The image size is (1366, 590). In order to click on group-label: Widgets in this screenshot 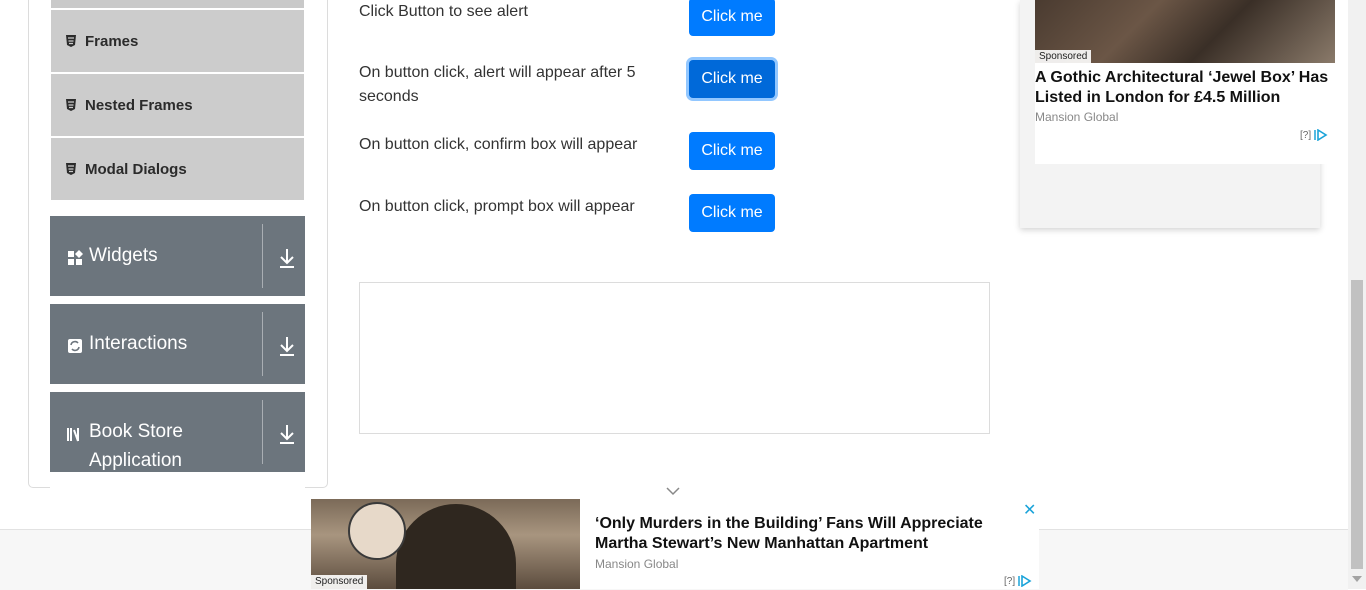, I will do `click(123, 255)`.